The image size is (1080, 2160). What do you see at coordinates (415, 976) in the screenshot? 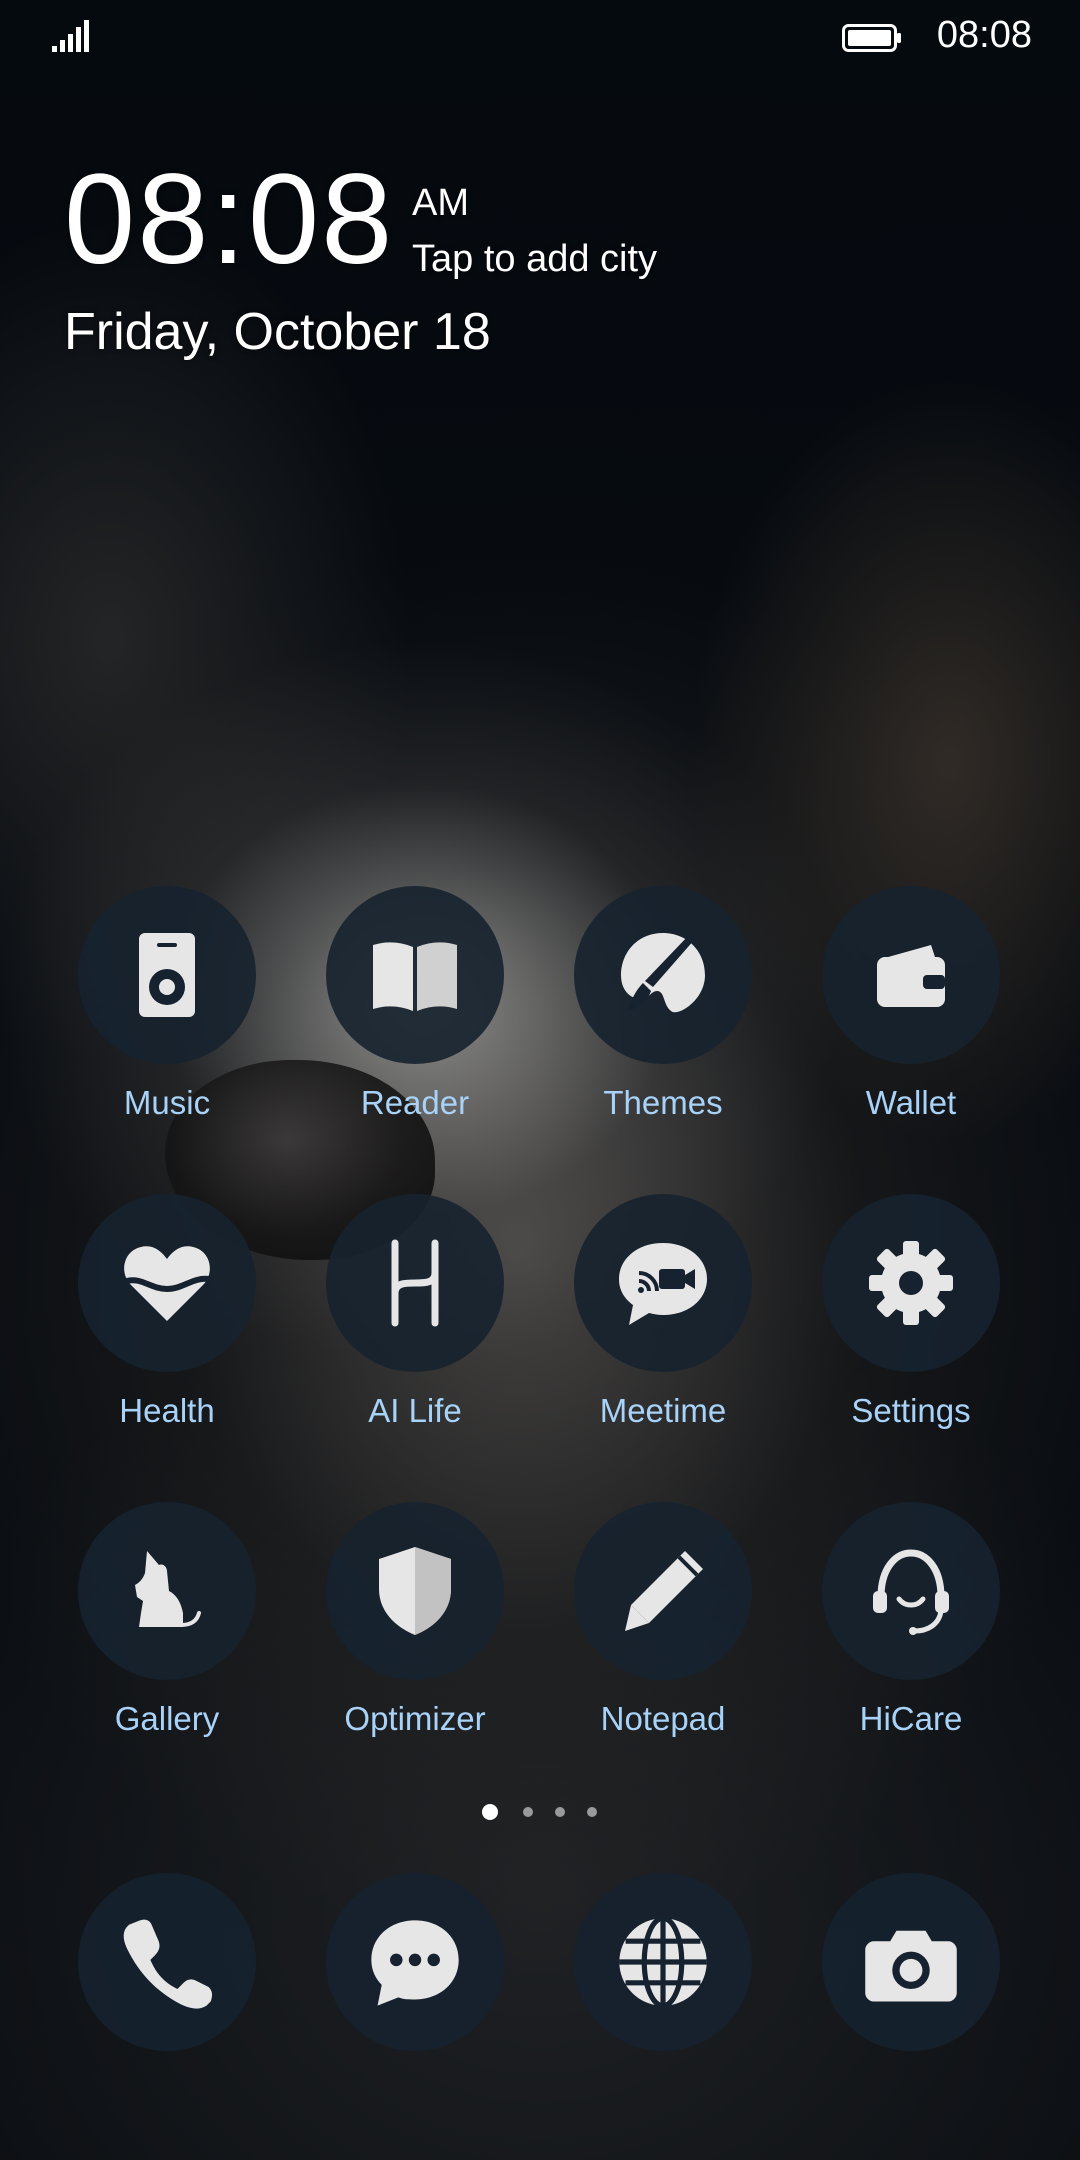
I see `book-icon` at bounding box center [415, 976].